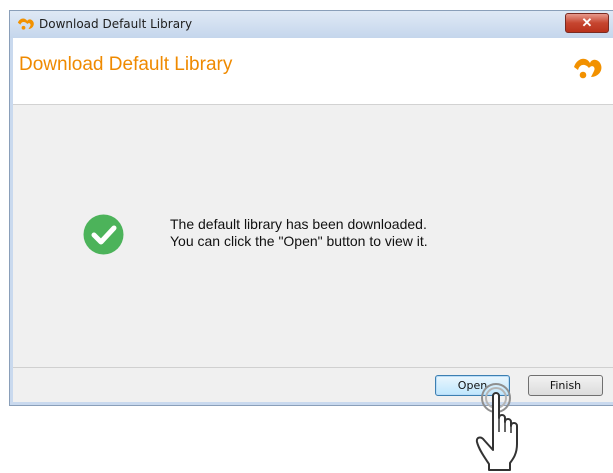 The width and height of the screenshot is (613, 473). I want to click on dialog-header: Download Default Library, so click(313, 71).